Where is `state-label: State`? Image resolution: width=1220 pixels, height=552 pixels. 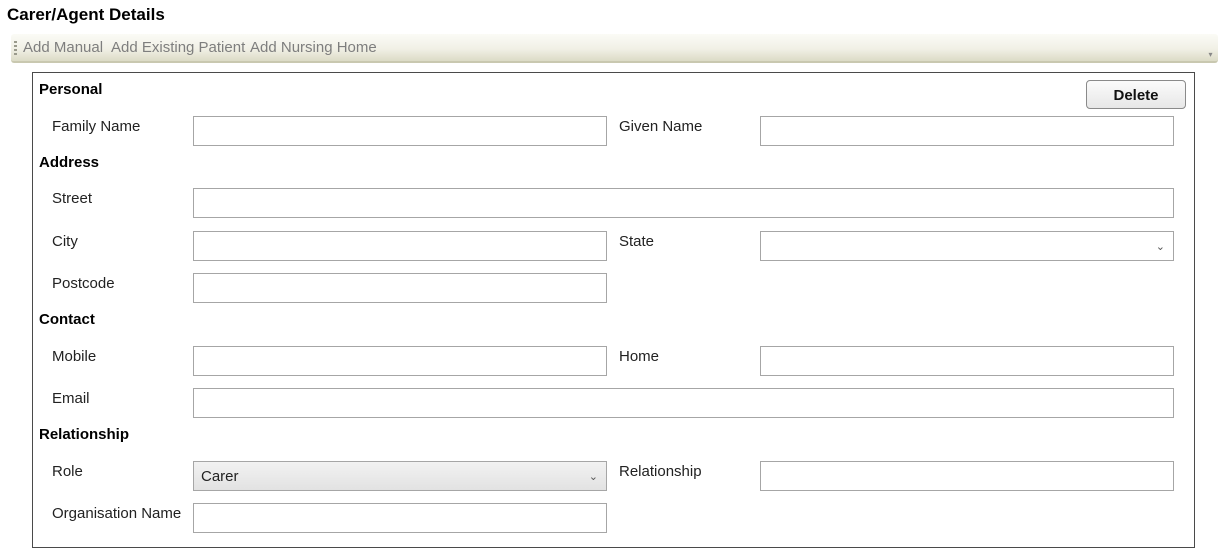
state-label: State is located at coordinates (637, 241).